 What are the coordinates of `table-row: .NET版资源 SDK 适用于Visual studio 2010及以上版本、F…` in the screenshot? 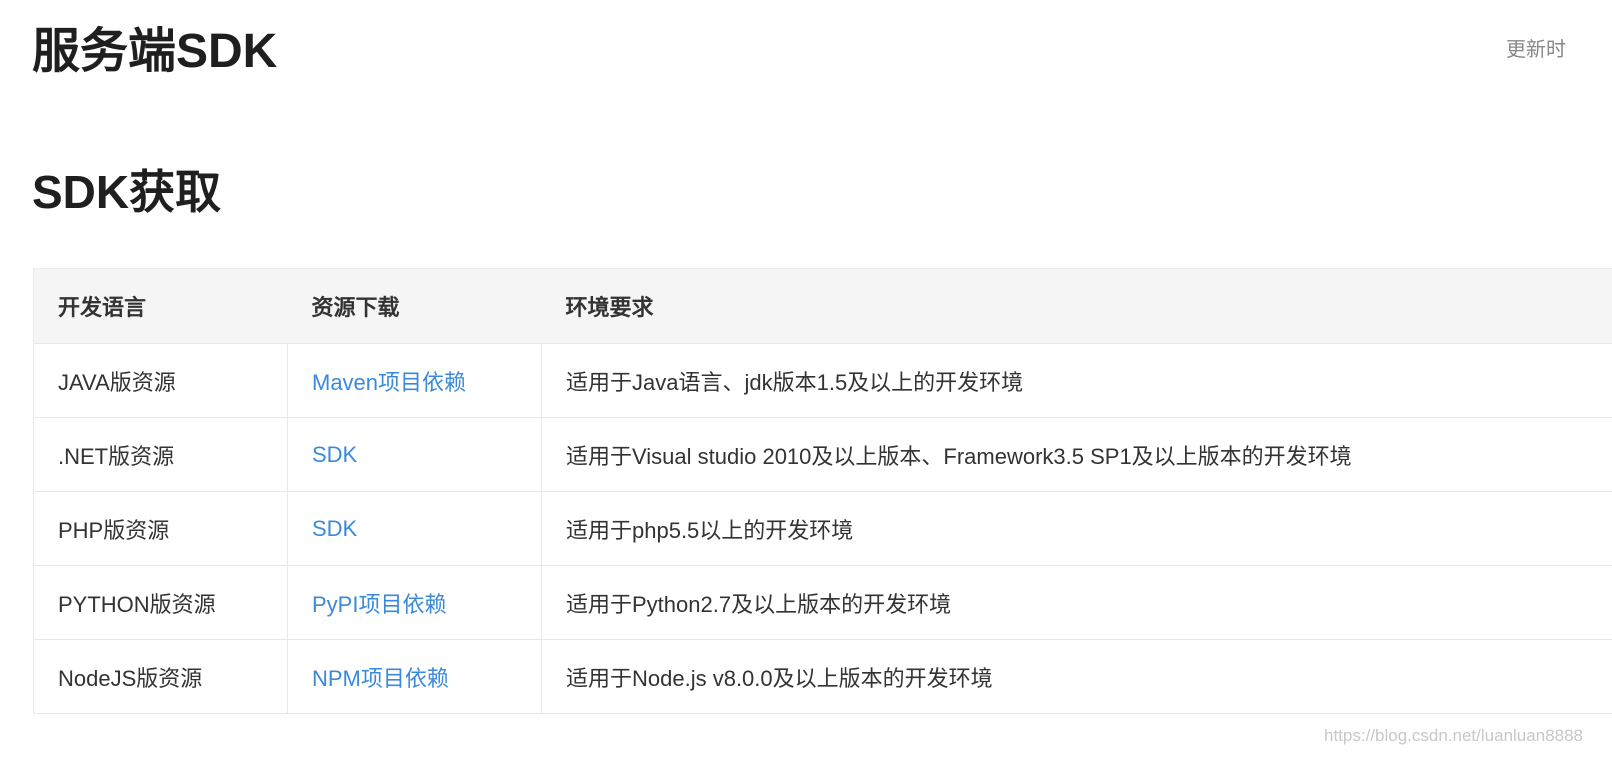 It's located at (822, 454).